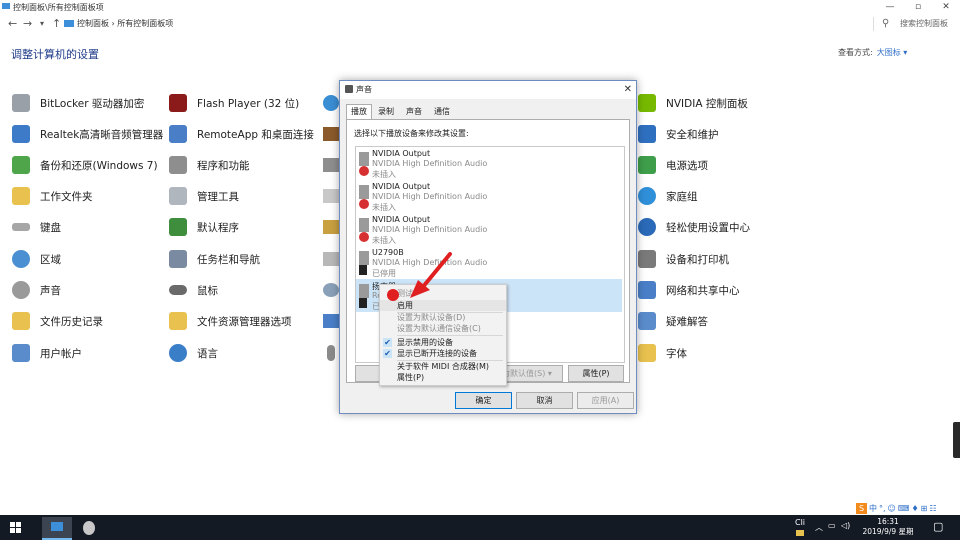 This screenshot has height=547, width=960. I want to click on menu-item-show-disabled: ✔ 显示禁用的设备, so click(443, 342).